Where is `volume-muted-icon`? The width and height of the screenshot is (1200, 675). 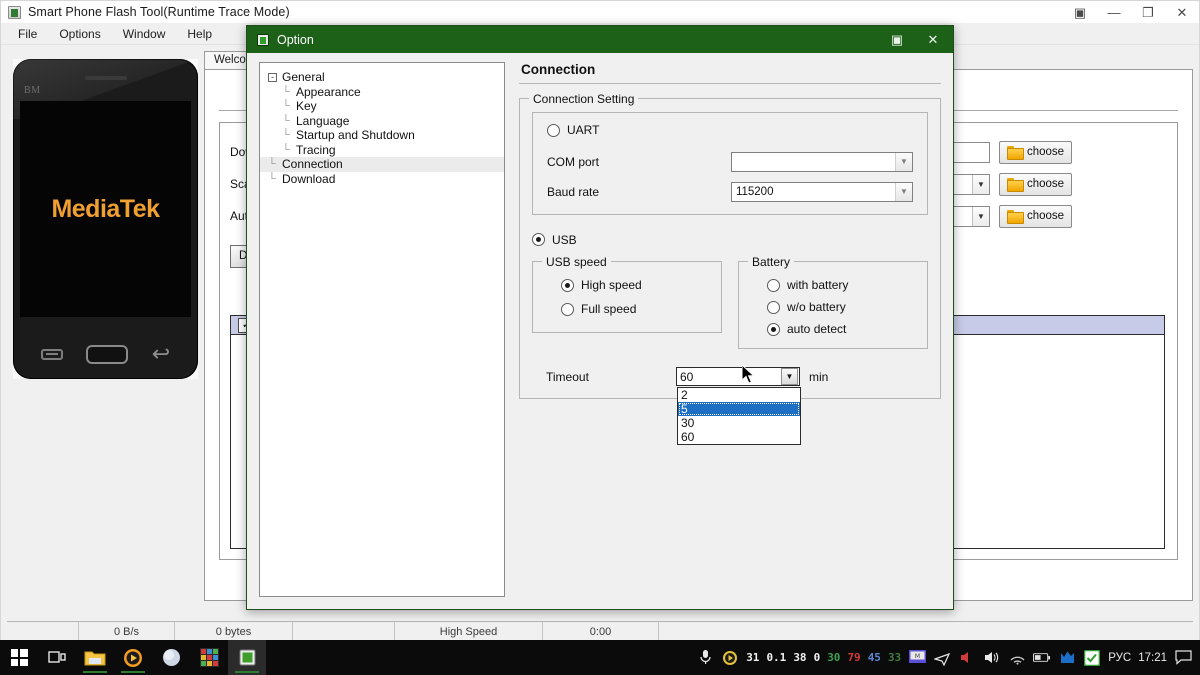
volume-muted-icon is located at coordinates (967, 658).